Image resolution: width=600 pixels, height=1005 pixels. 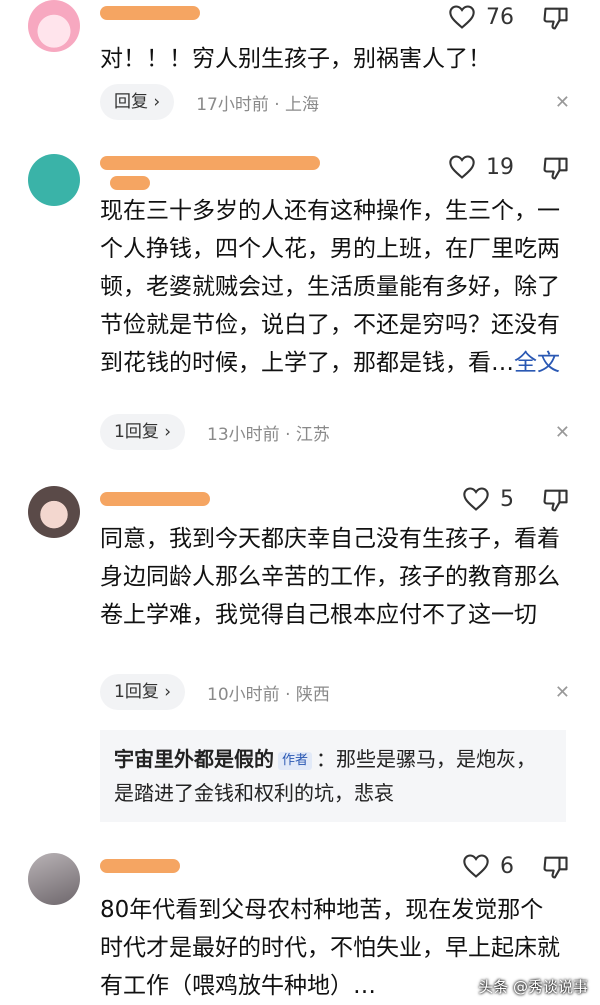 I want to click on like-button: 76, so click(x=481, y=17).